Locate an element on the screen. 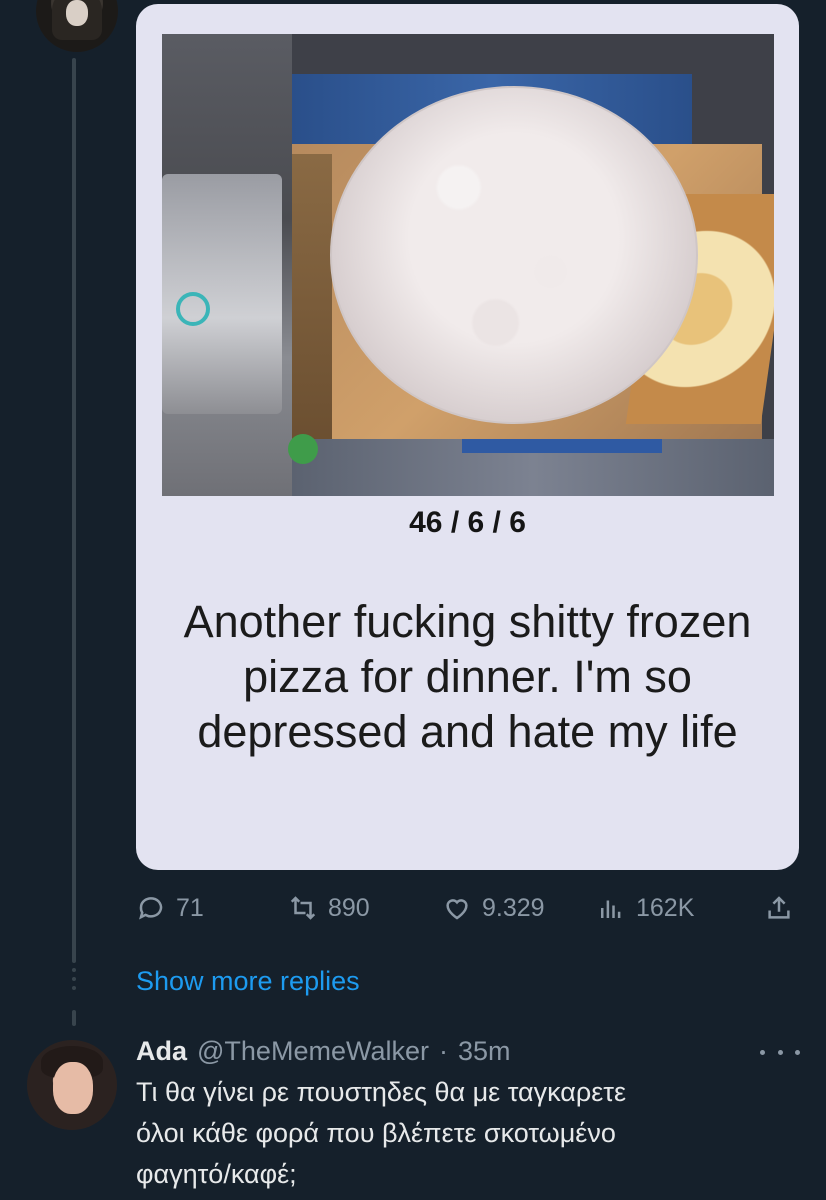 Image resolution: width=826 pixels, height=1200 pixels. reply-avatar is located at coordinates (72, 1085).